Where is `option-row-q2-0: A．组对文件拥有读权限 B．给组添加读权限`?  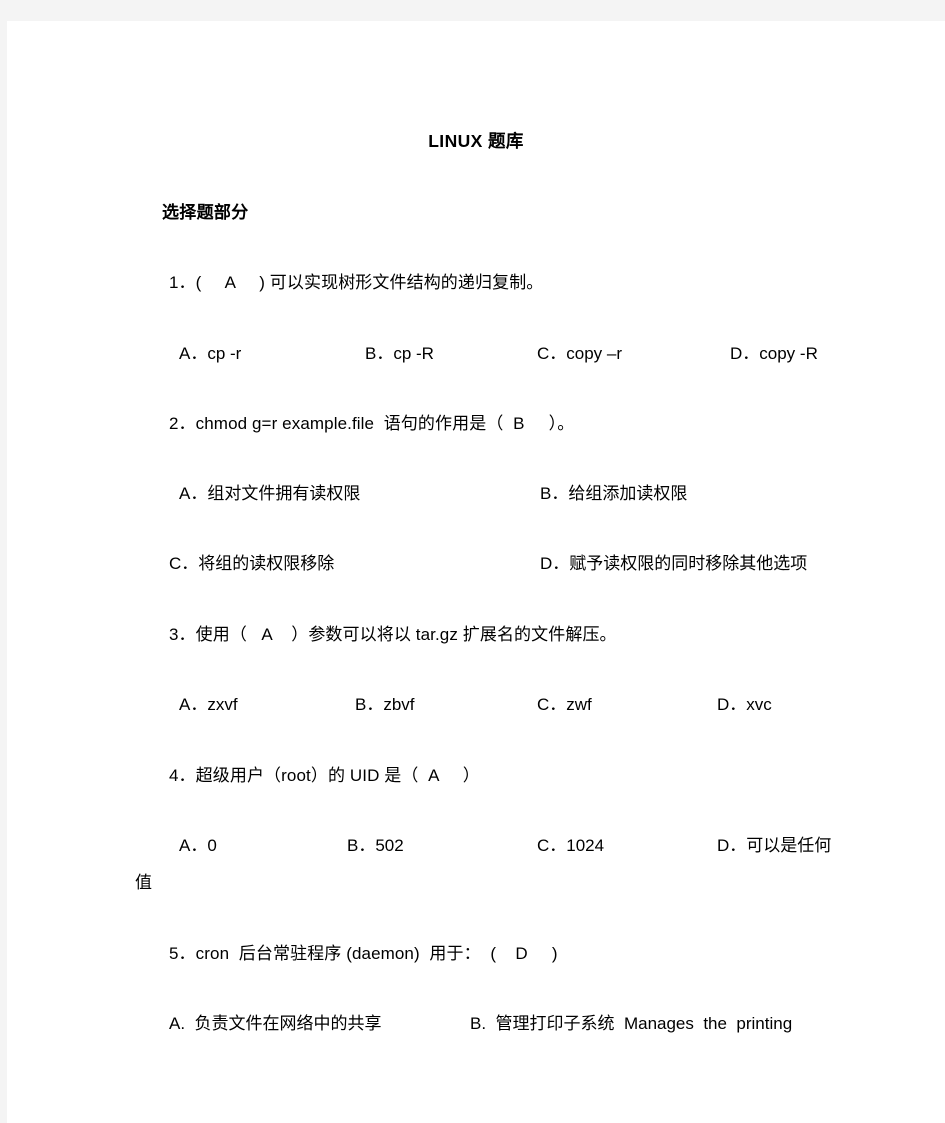
option-row-q2-0: A．组对文件拥有读权限 B．给组添加读权限 is located at coordinates (476, 495).